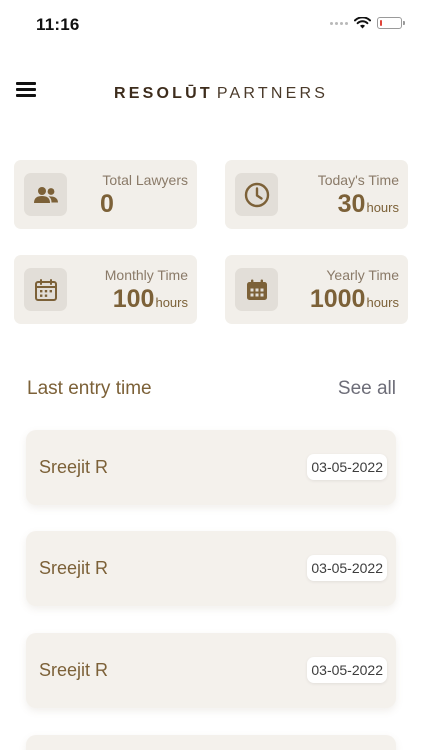 The image size is (422, 750). What do you see at coordinates (362, 23) in the screenshot?
I see `wifi-icon` at bounding box center [362, 23].